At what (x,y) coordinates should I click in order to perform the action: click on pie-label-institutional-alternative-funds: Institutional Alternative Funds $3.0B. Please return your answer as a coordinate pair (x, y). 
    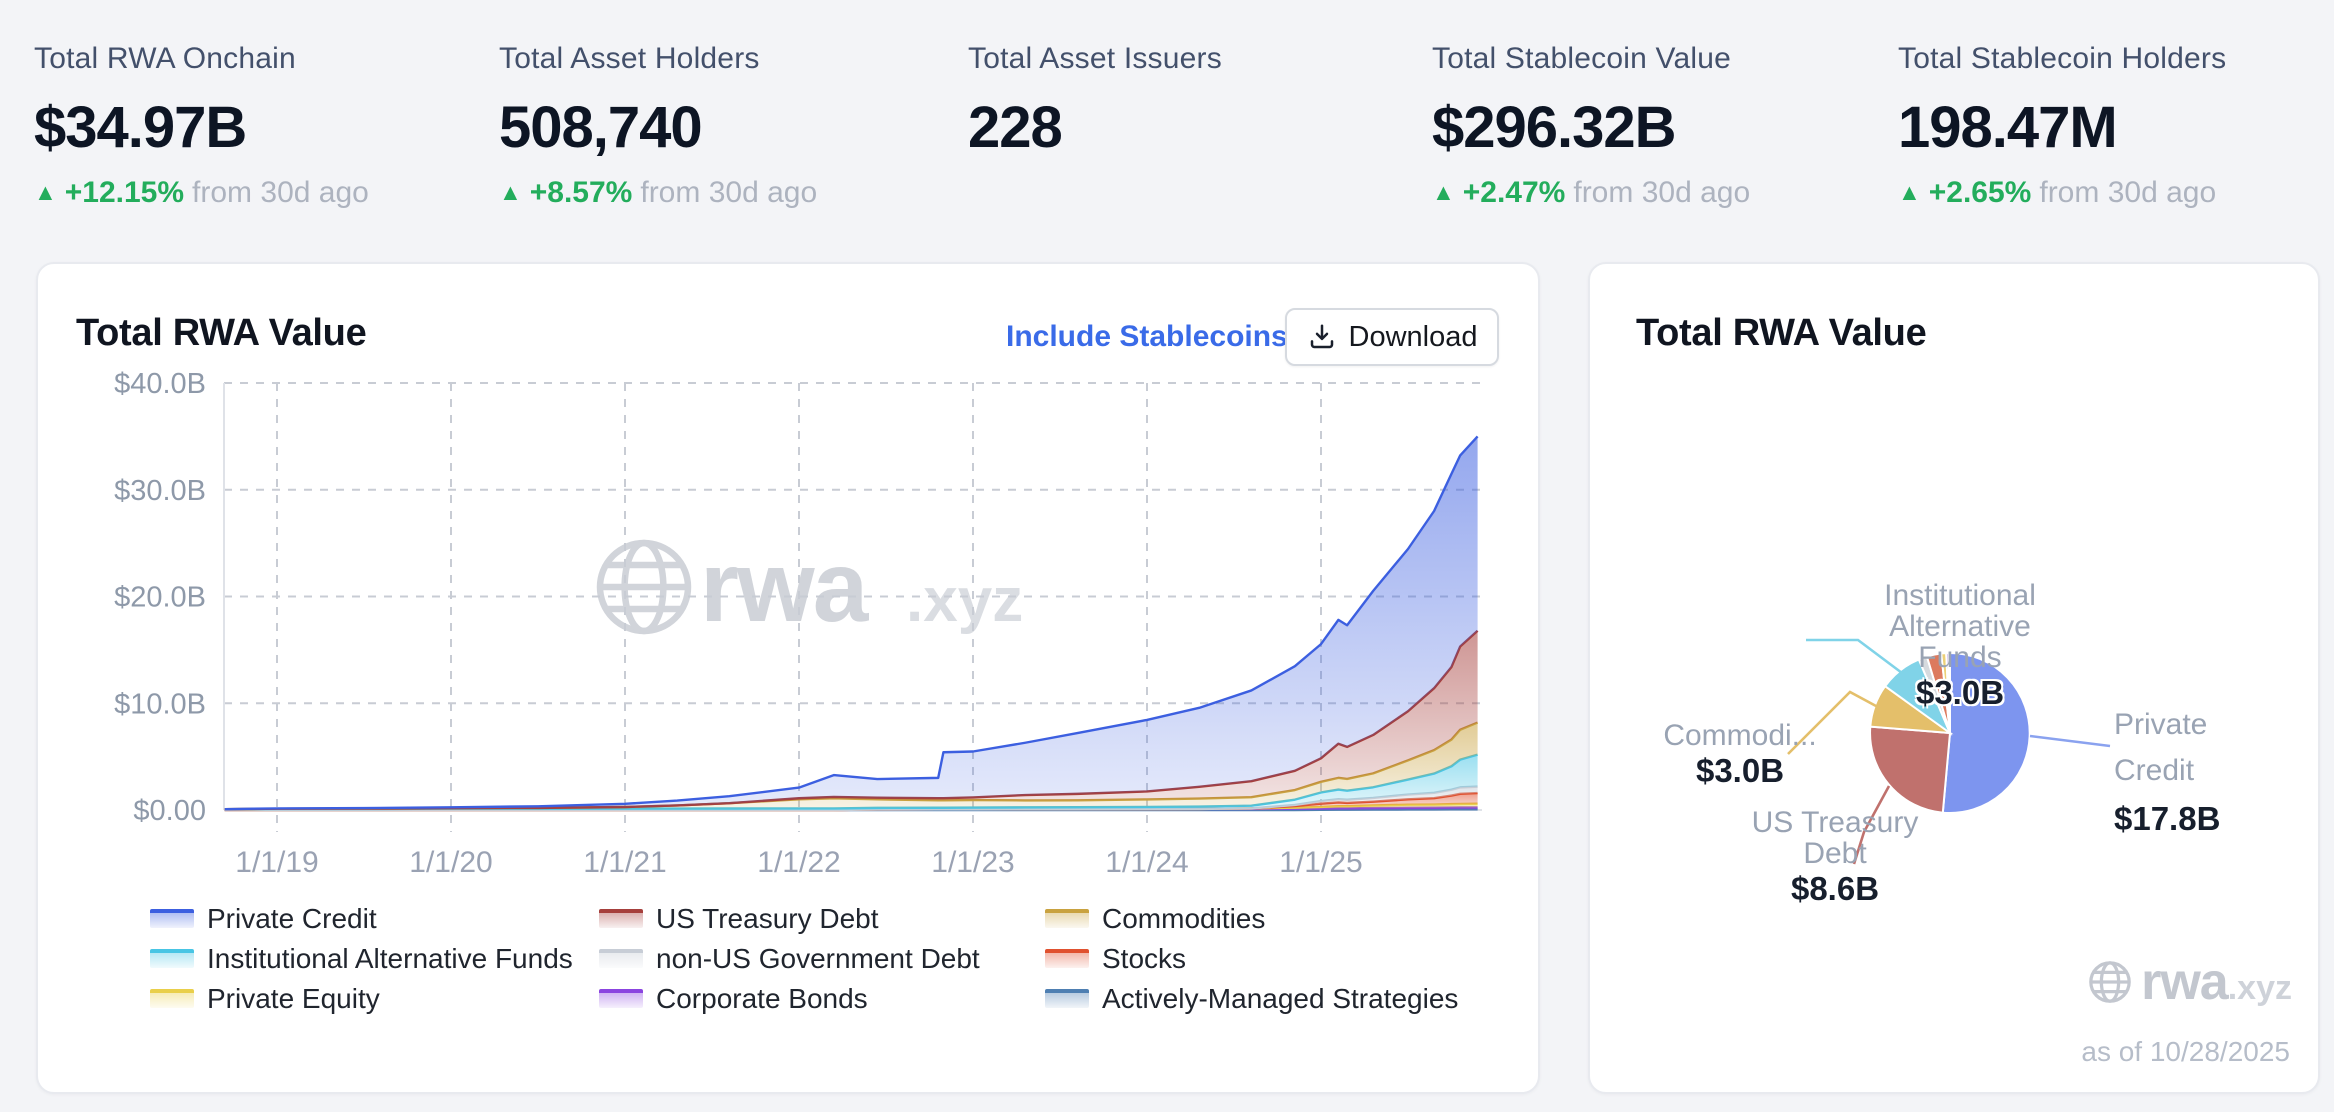
    Looking at the image, I should click on (1960, 645).